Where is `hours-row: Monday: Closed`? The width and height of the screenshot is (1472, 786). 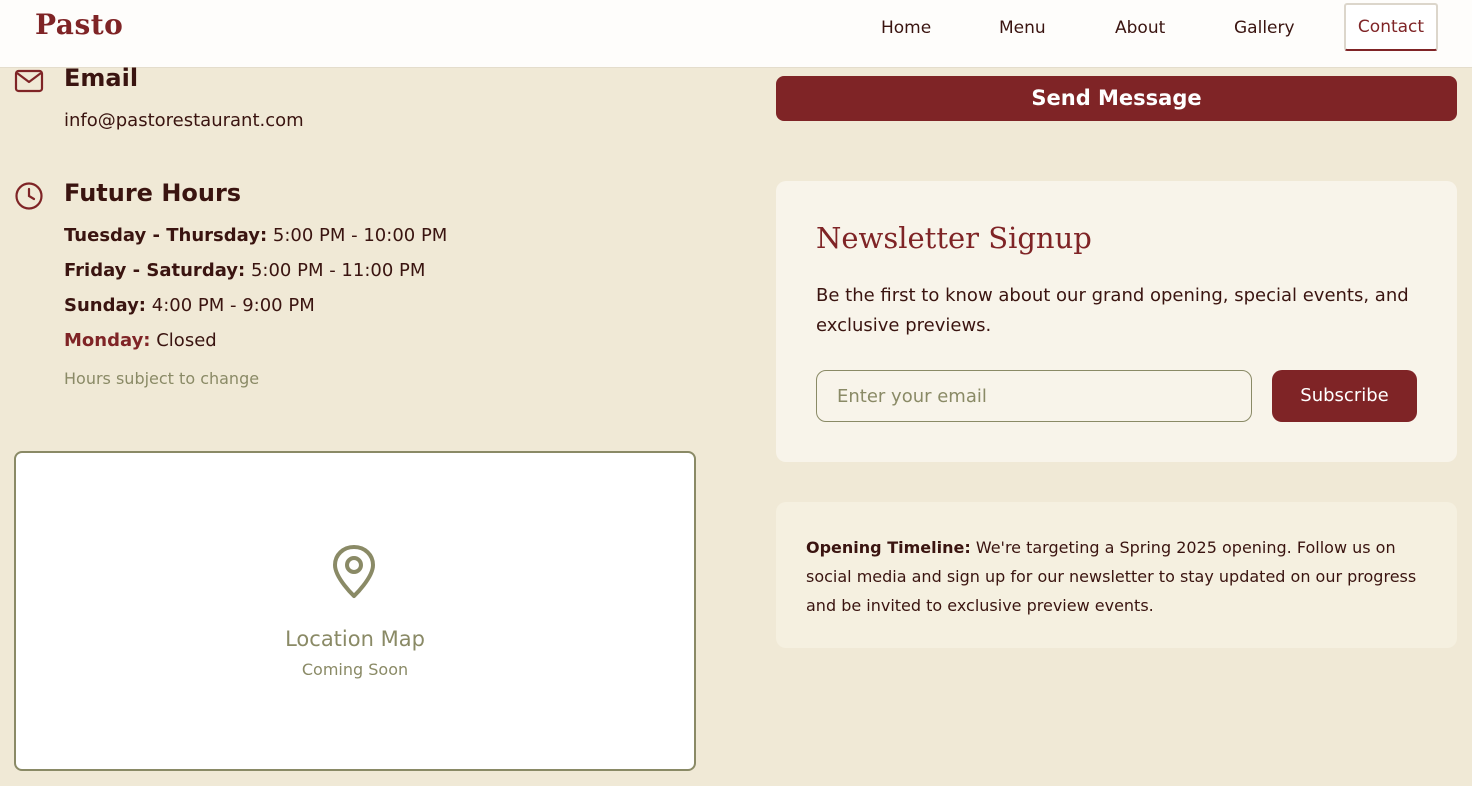
hours-row: Monday: Closed is located at coordinates (140, 340).